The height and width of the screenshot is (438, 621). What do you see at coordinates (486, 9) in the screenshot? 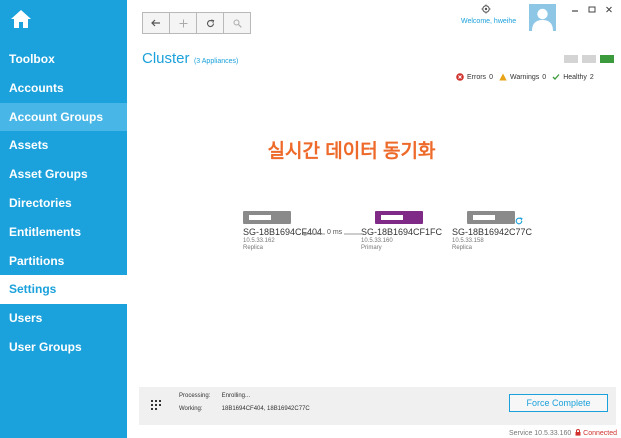
I see `gear-icon` at bounding box center [486, 9].